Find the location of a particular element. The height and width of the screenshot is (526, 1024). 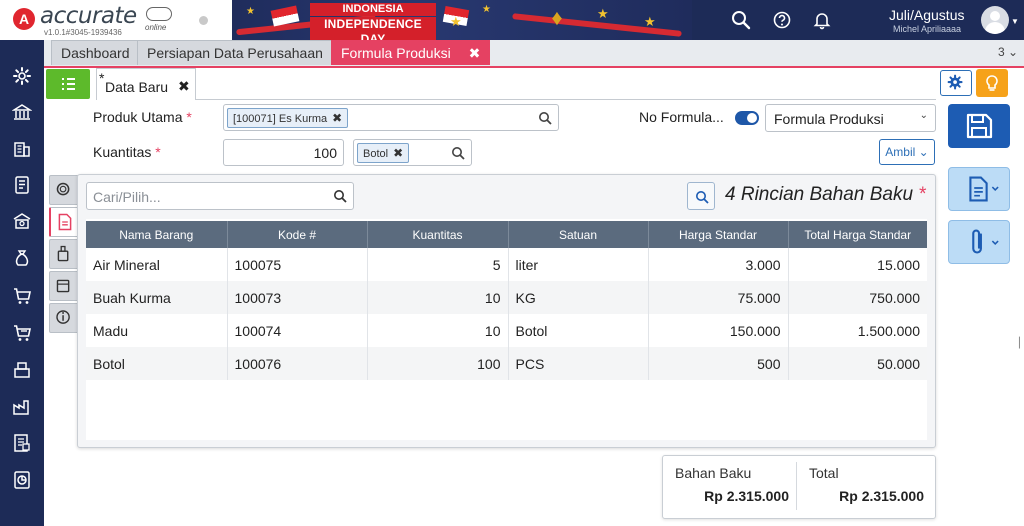

document-options-button is located at coordinates (979, 189).